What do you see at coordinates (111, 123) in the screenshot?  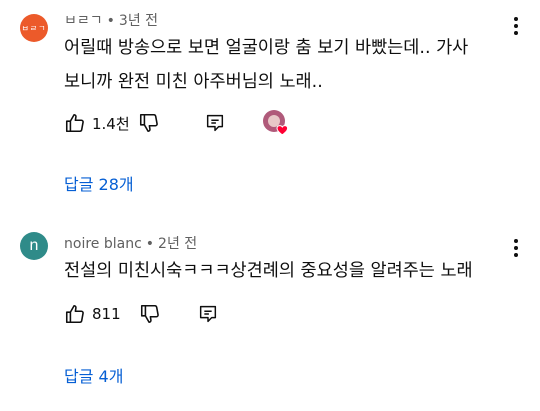 I see `like-count: 1.4천` at bounding box center [111, 123].